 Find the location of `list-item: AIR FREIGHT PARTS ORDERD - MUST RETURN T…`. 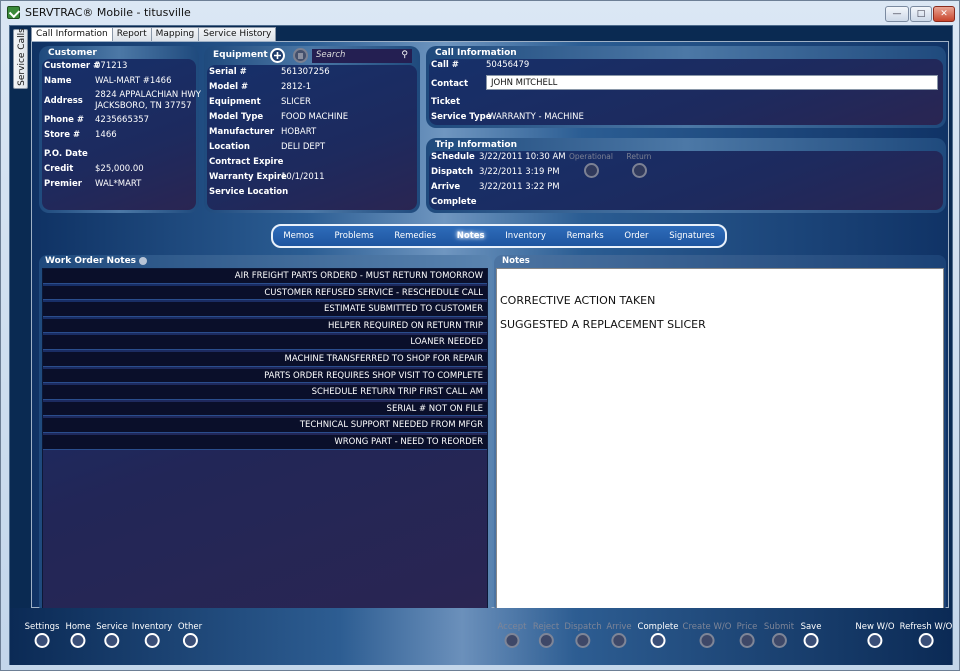

list-item: AIR FREIGHT PARTS ORDERD - MUST RETURN T… is located at coordinates (265, 276).